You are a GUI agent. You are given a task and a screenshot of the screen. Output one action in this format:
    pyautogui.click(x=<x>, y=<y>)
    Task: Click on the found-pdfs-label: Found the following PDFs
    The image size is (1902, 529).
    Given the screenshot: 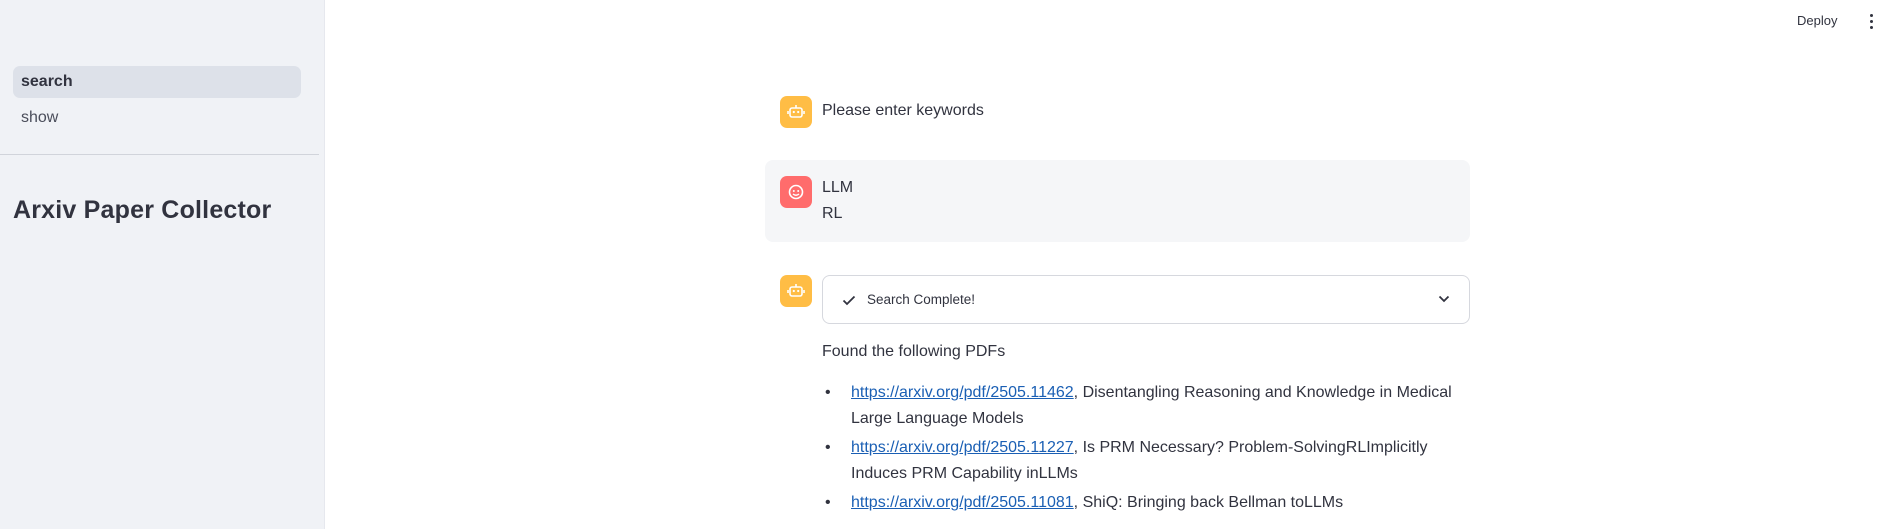 What is the action you would take?
    pyautogui.click(x=914, y=351)
    